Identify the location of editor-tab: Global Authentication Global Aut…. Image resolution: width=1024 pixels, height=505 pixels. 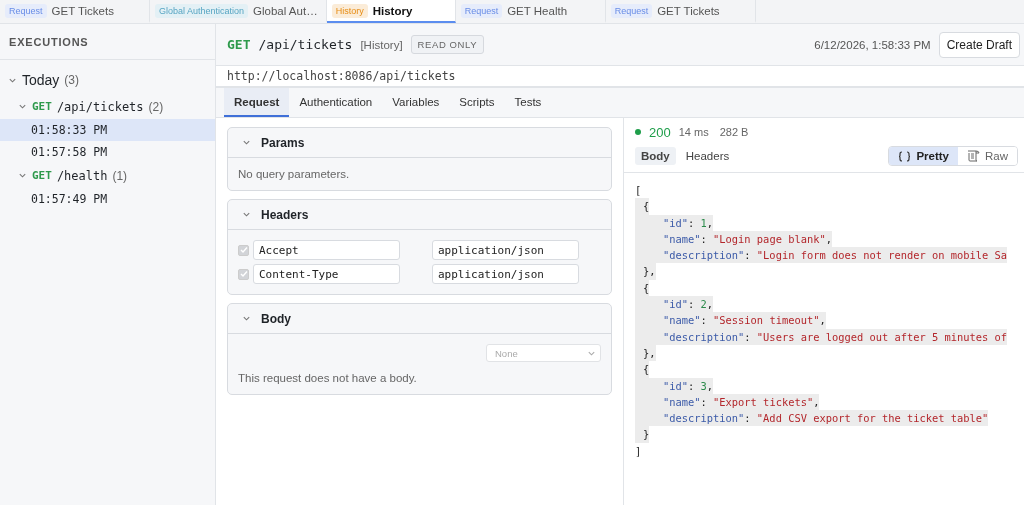
(238, 11).